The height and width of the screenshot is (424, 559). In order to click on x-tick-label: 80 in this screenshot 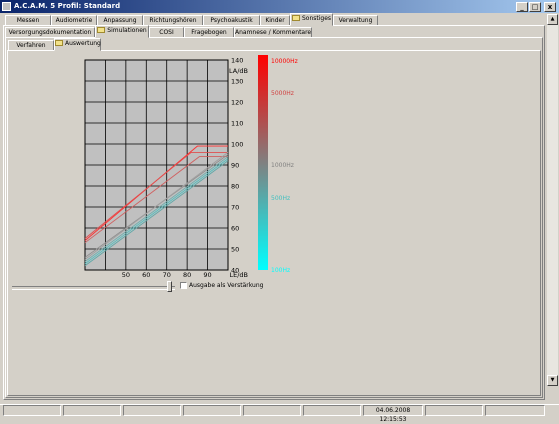, I will do `click(187, 275)`.